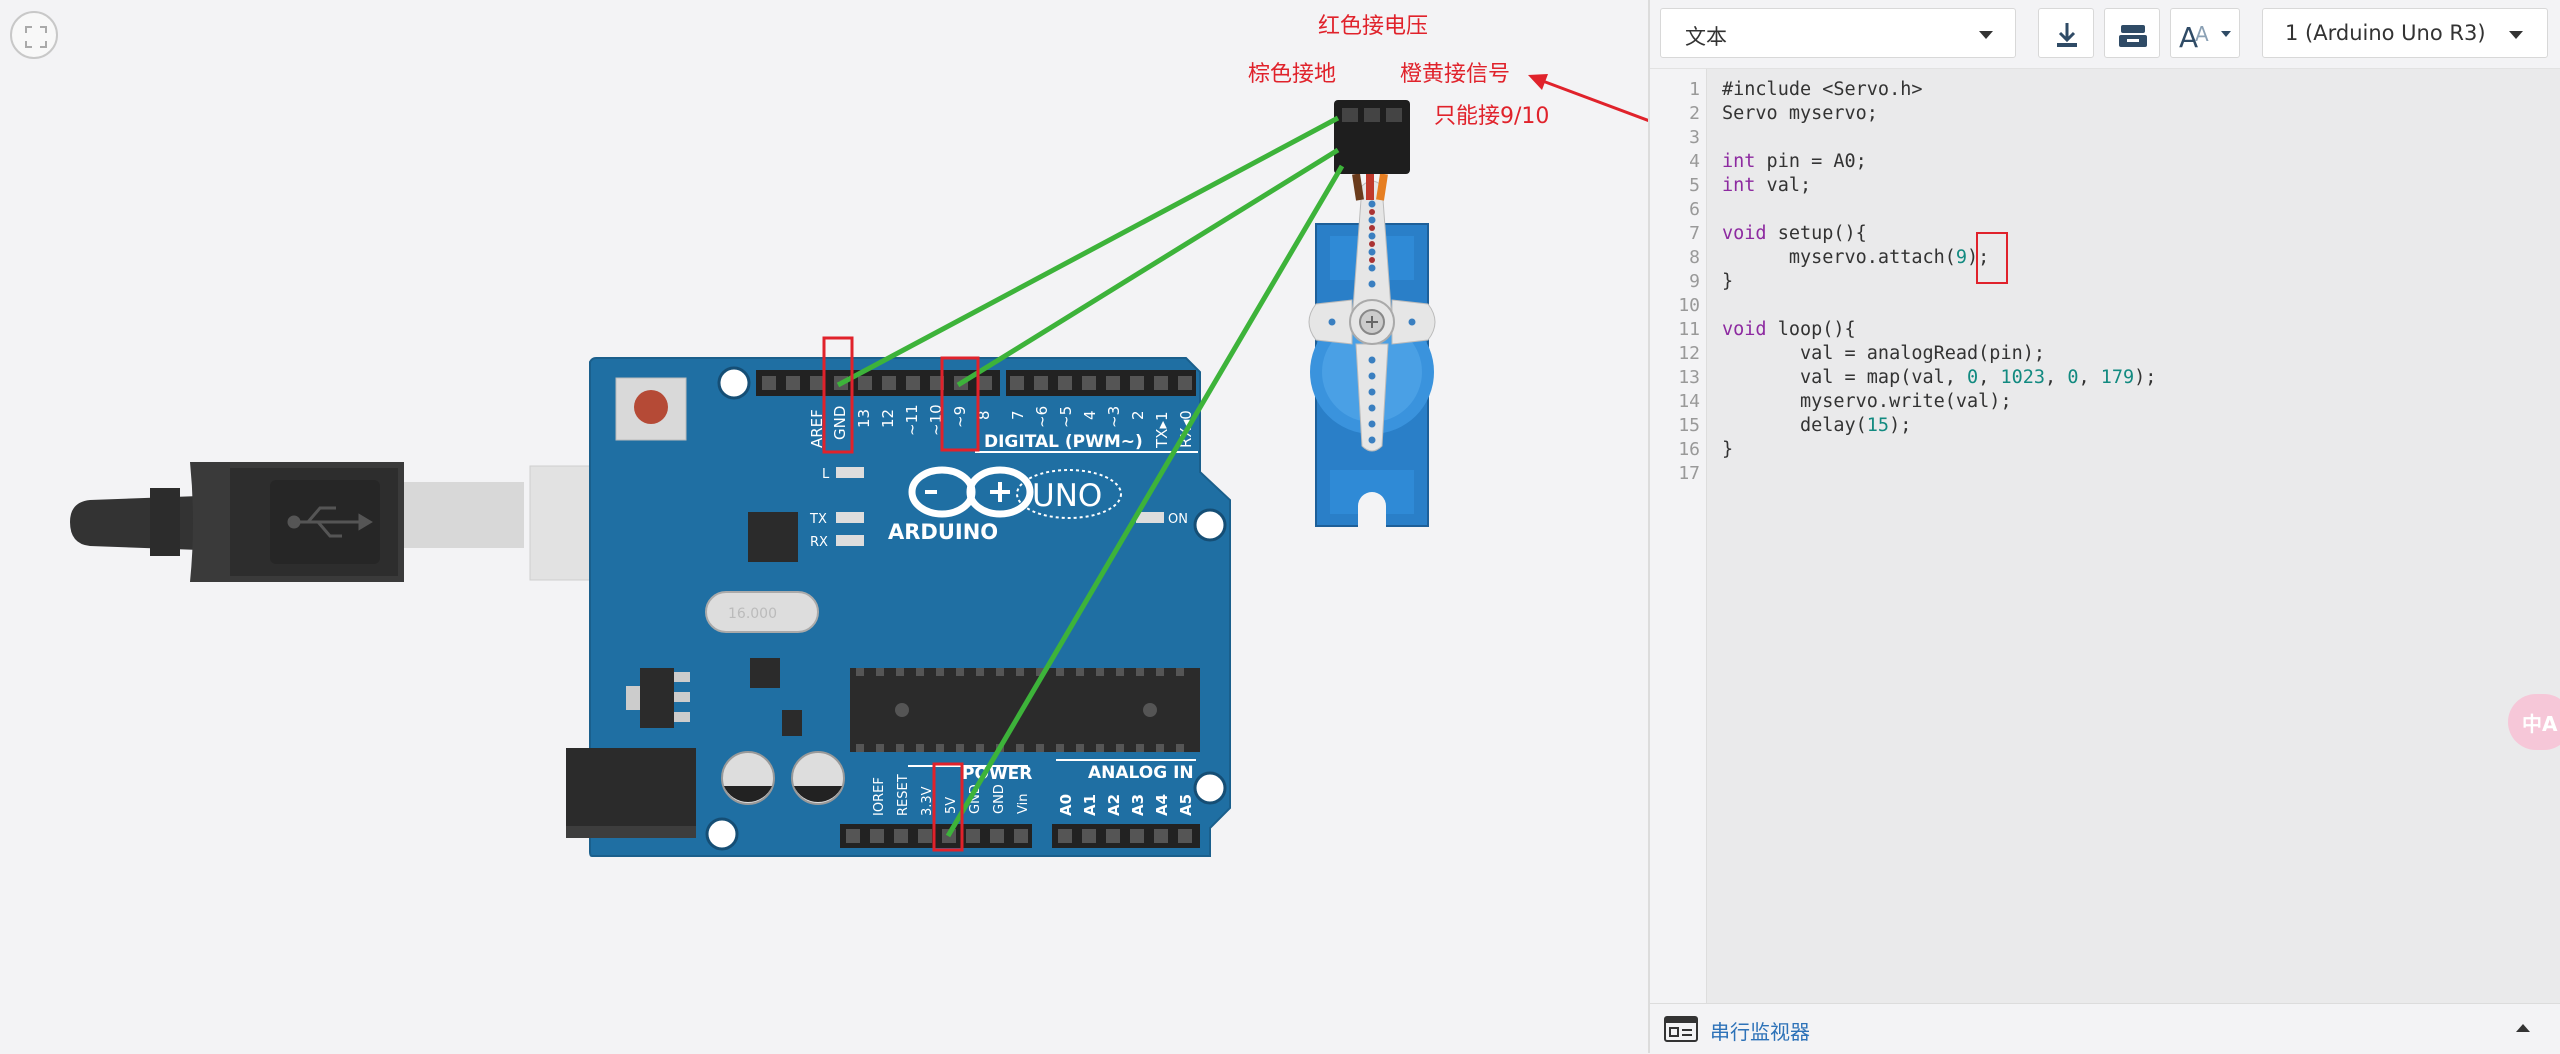  Describe the element at coordinates (2202, 34) in the screenshot. I see `svg-text: A` at that location.